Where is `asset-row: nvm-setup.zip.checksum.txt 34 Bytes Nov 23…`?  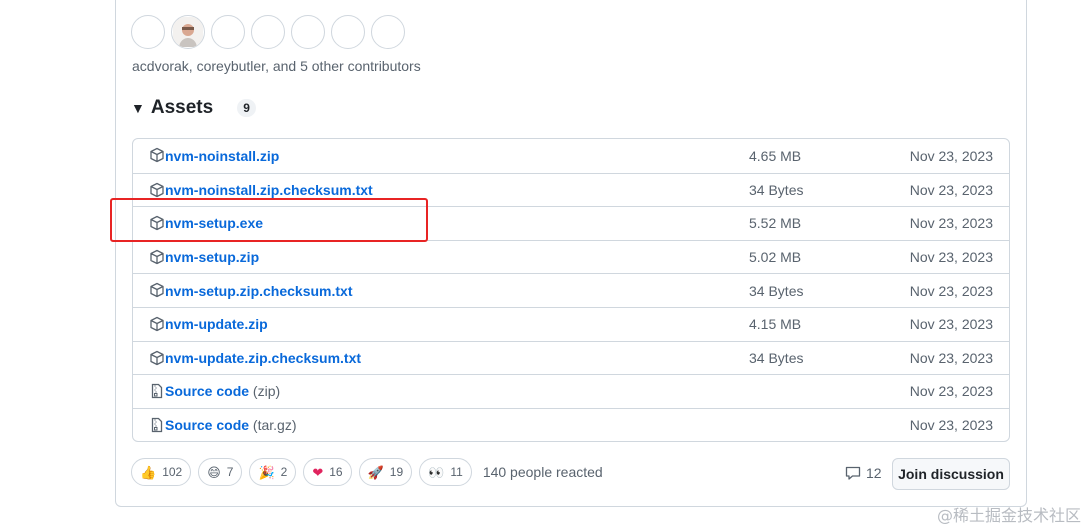 asset-row: nvm-setup.zip.checksum.txt 34 Bytes Nov 23… is located at coordinates (571, 290).